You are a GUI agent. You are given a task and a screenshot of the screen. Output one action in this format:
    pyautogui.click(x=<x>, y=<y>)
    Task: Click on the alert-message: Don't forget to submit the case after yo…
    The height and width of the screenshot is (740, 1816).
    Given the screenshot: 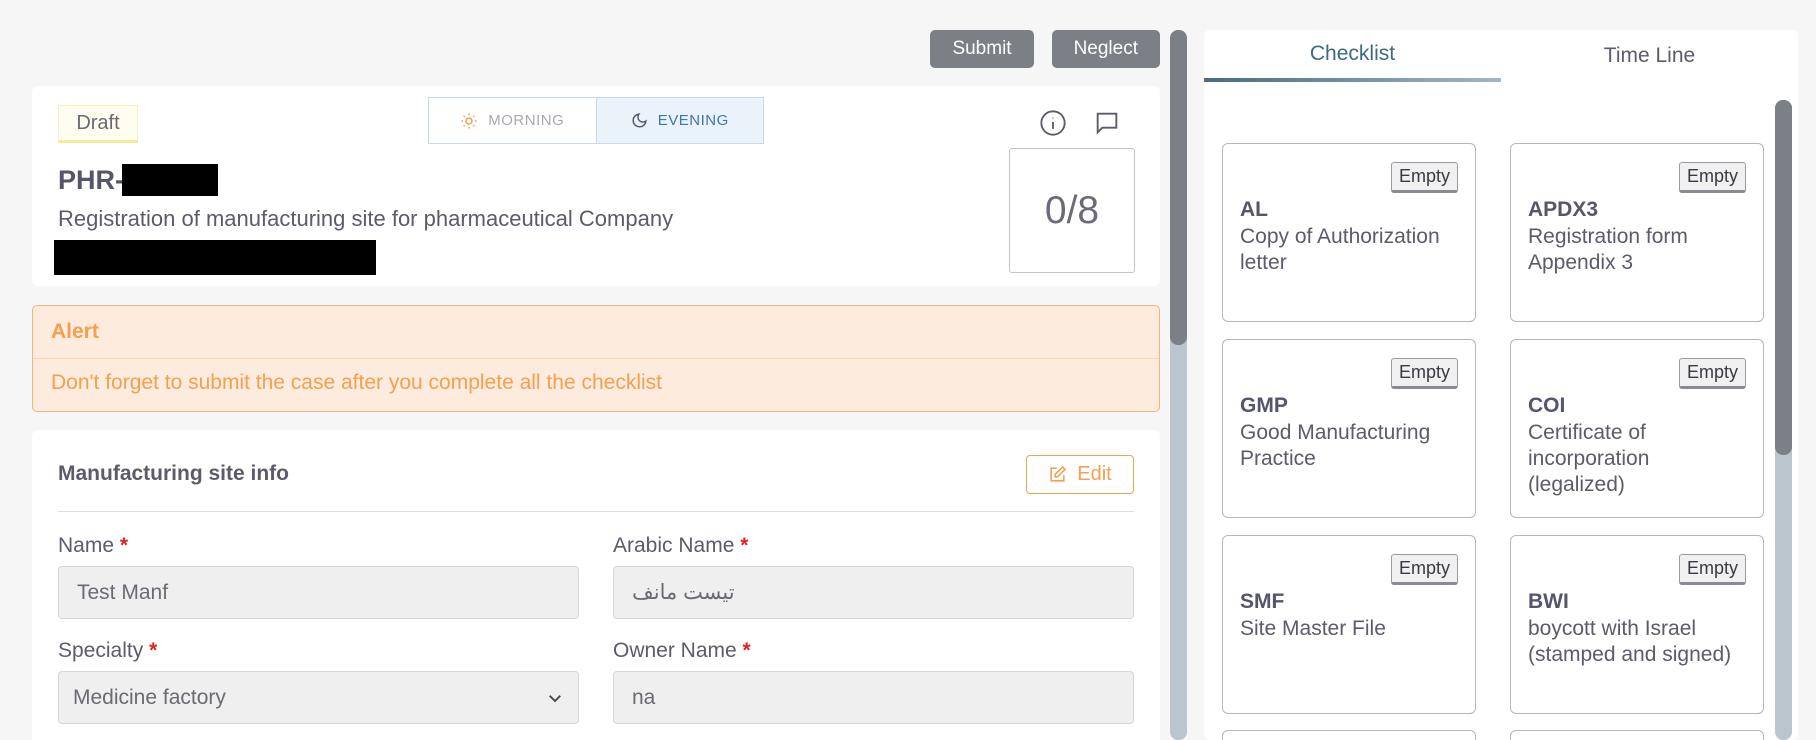 What is the action you would take?
    pyautogui.click(x=356, y=382)
    